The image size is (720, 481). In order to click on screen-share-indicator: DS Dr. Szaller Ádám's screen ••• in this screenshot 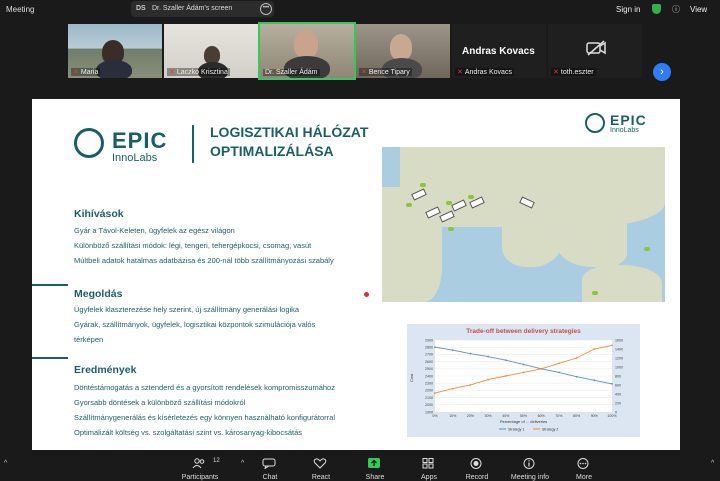, I will do `click(202, 9)`.